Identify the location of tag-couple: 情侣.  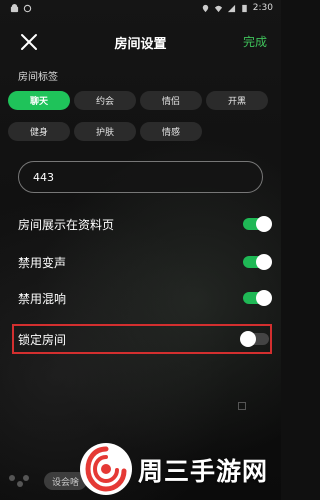
(171, 100).